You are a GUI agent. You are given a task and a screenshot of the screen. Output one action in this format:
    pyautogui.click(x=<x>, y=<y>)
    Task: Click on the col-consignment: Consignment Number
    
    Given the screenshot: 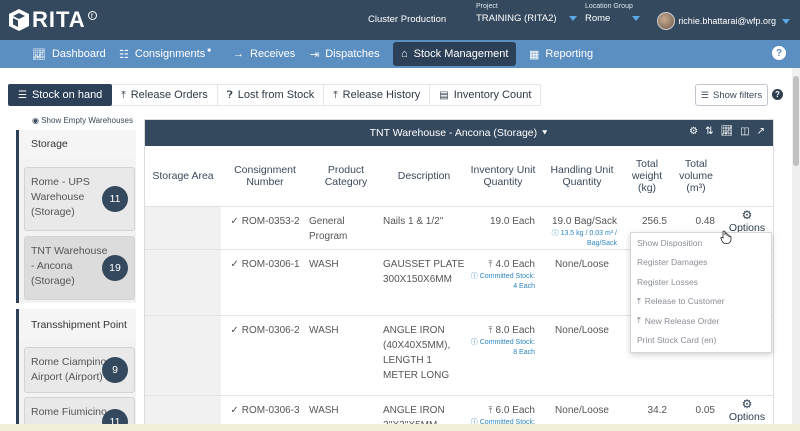 What is the action you would take?
    pyautogui.click(x=265, y=176)
    